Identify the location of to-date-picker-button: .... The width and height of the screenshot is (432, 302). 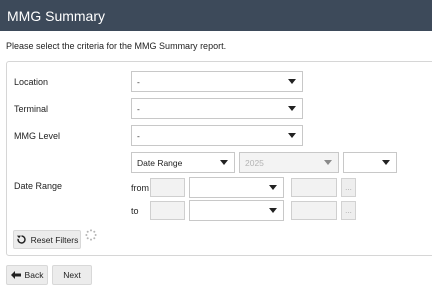
(348, 210).